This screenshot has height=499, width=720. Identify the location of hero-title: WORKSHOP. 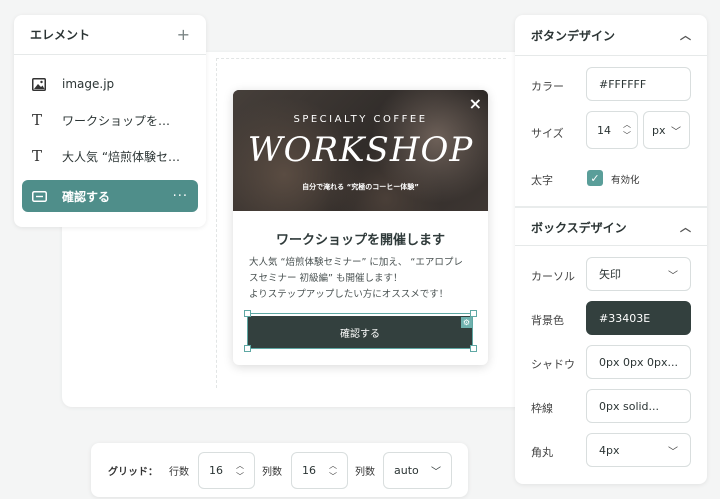
(360, 150).